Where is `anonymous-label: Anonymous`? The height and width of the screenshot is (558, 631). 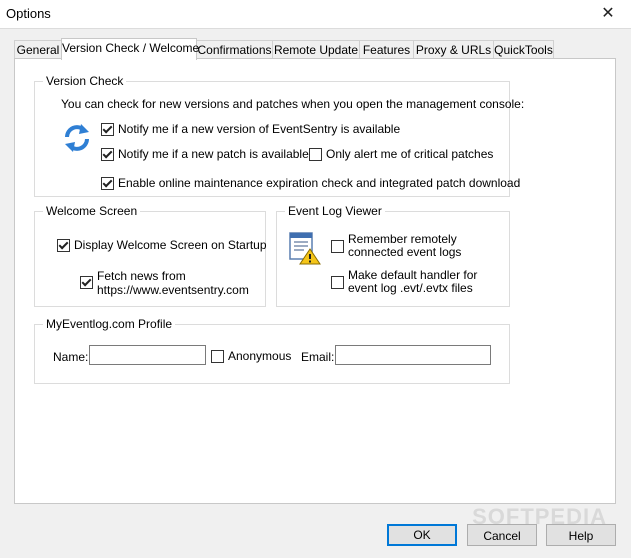
anonymous-label: Anonymous is located at coordinates (260, 356).